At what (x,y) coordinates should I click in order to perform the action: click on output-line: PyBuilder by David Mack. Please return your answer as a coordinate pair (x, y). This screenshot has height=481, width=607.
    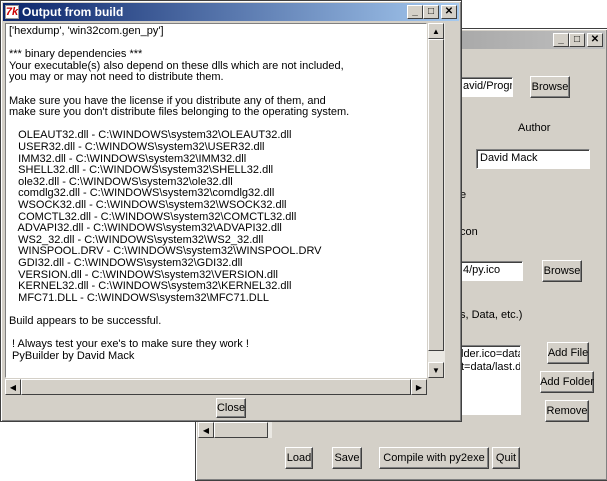
    Looking at the image, I should click on (72, 355).